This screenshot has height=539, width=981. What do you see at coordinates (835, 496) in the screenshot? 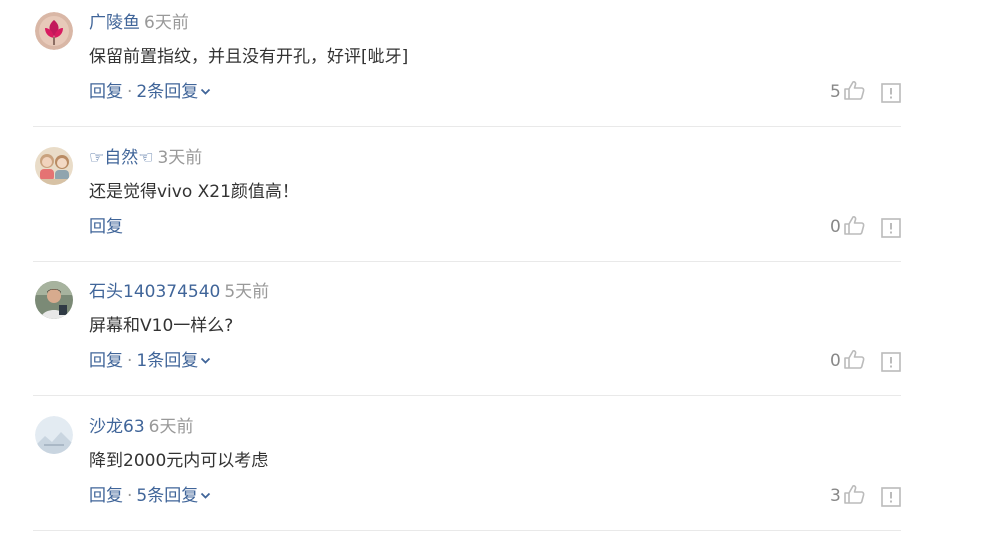
I see `like-count: 3` at bounding box center [835, 496].